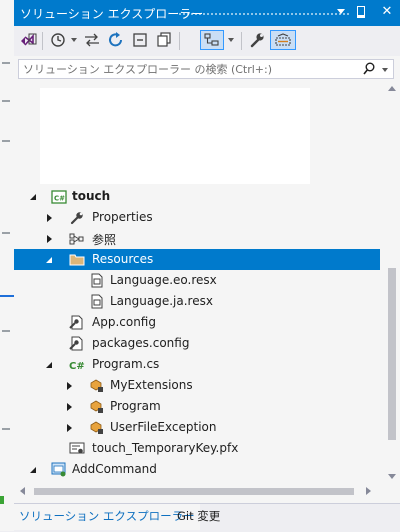 This screenshot has width=400, height=532. Describe the element at coordinates (22, 491) in the screenshot. I see `scroll-left-arrow-icon` at that location.